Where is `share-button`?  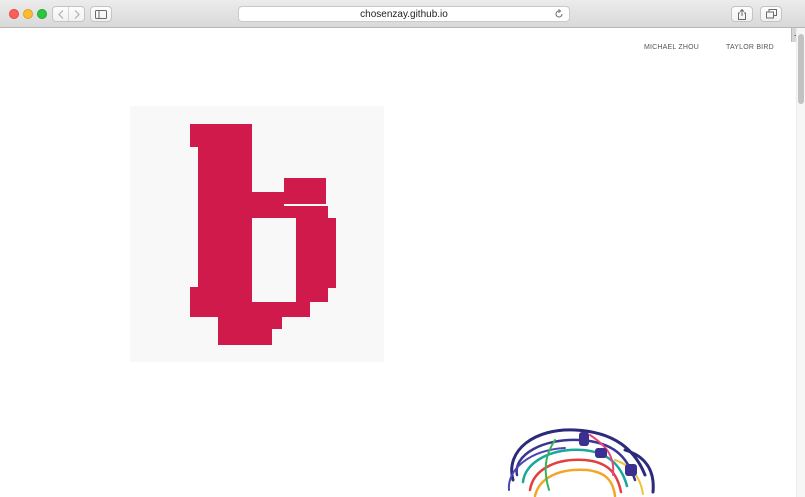 share-button is located at coordinates (742, 14).